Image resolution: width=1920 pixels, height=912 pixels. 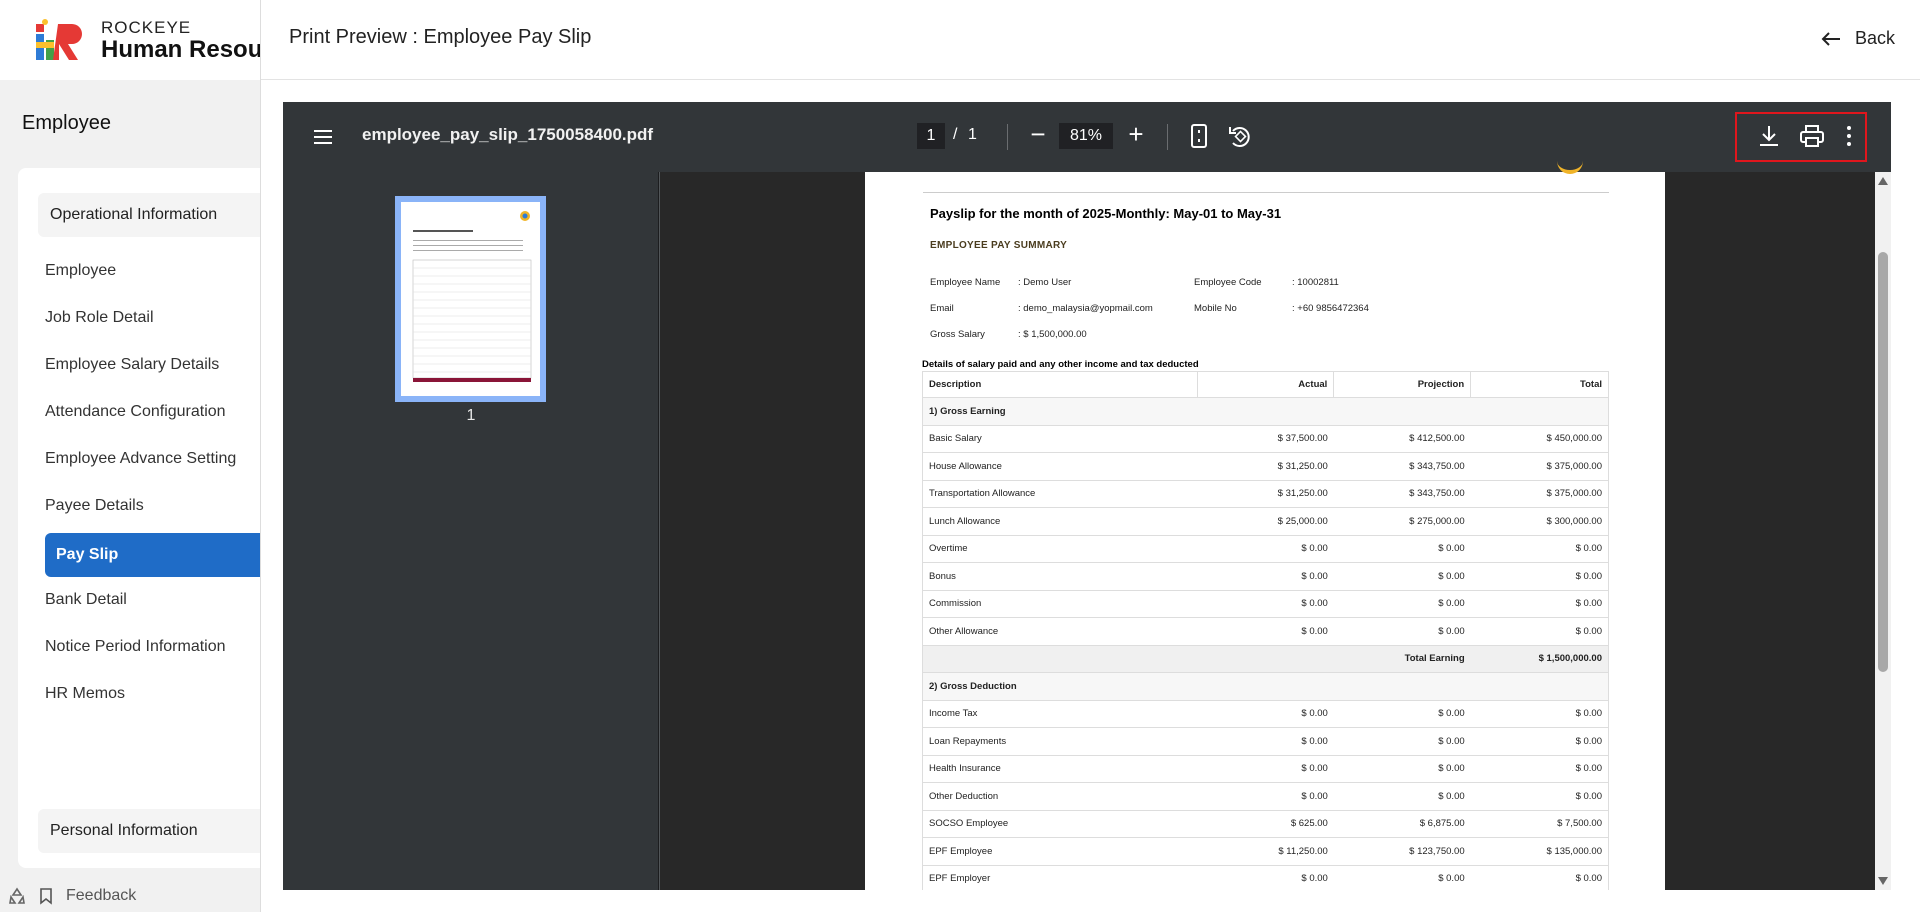 I want to click on rotate-icon, so click(x=1240, y=136).